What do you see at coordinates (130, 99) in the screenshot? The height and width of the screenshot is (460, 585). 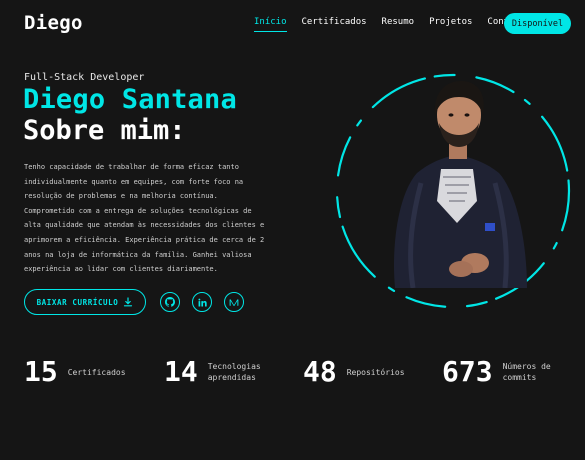 I see `hero-name: Diego Santana` at bounding box center [130, 99].